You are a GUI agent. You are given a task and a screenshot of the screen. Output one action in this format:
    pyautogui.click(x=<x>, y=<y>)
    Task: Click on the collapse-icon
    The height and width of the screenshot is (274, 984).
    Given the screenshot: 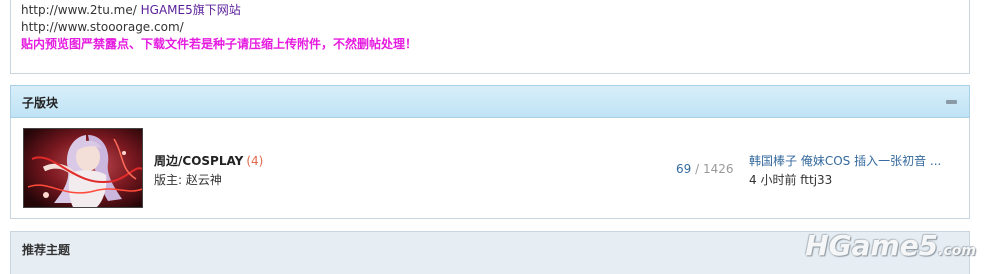 What is the action you would take?
    pyautogui.click(x=951, y=102)
    